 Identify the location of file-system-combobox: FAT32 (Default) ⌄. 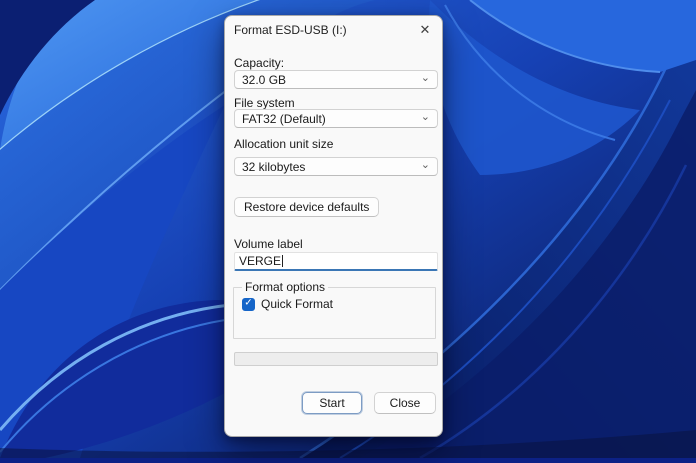
(336, 118).